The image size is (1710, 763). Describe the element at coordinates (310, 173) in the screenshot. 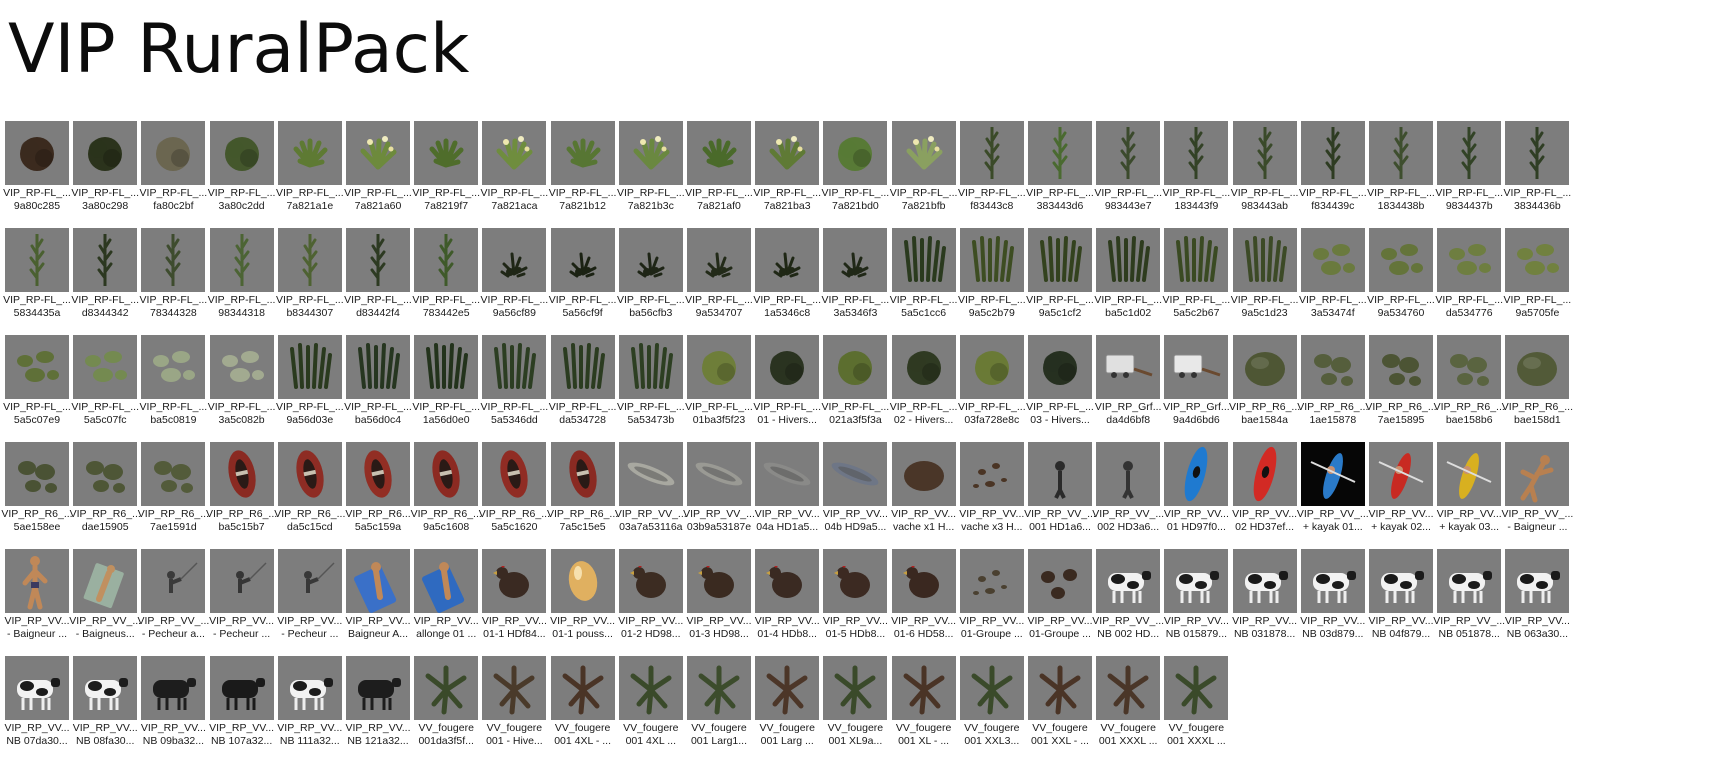

I see `file-item: VIP_RP-FL_... 7a821a1e` at that location.